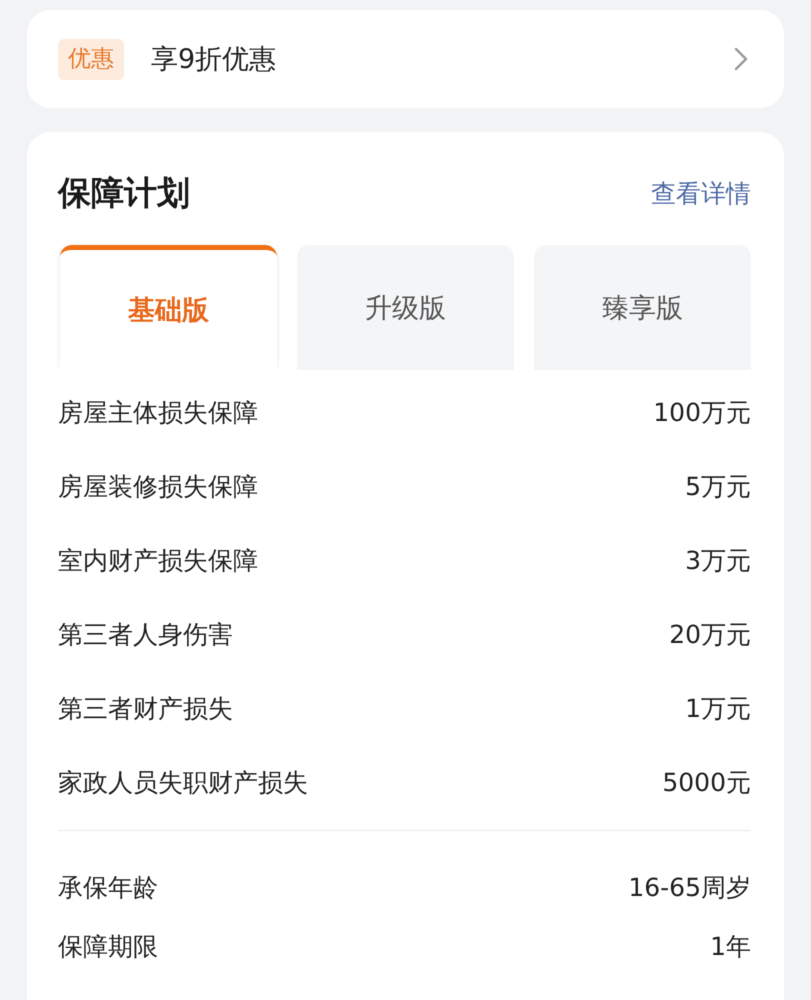 Image resolution: width=811 pixels, height=1000 pixels. What do you see at coordinates (405, 307) in the screenshot?
I see `plan-tab: 升级版` at bounding box center [405, 307].